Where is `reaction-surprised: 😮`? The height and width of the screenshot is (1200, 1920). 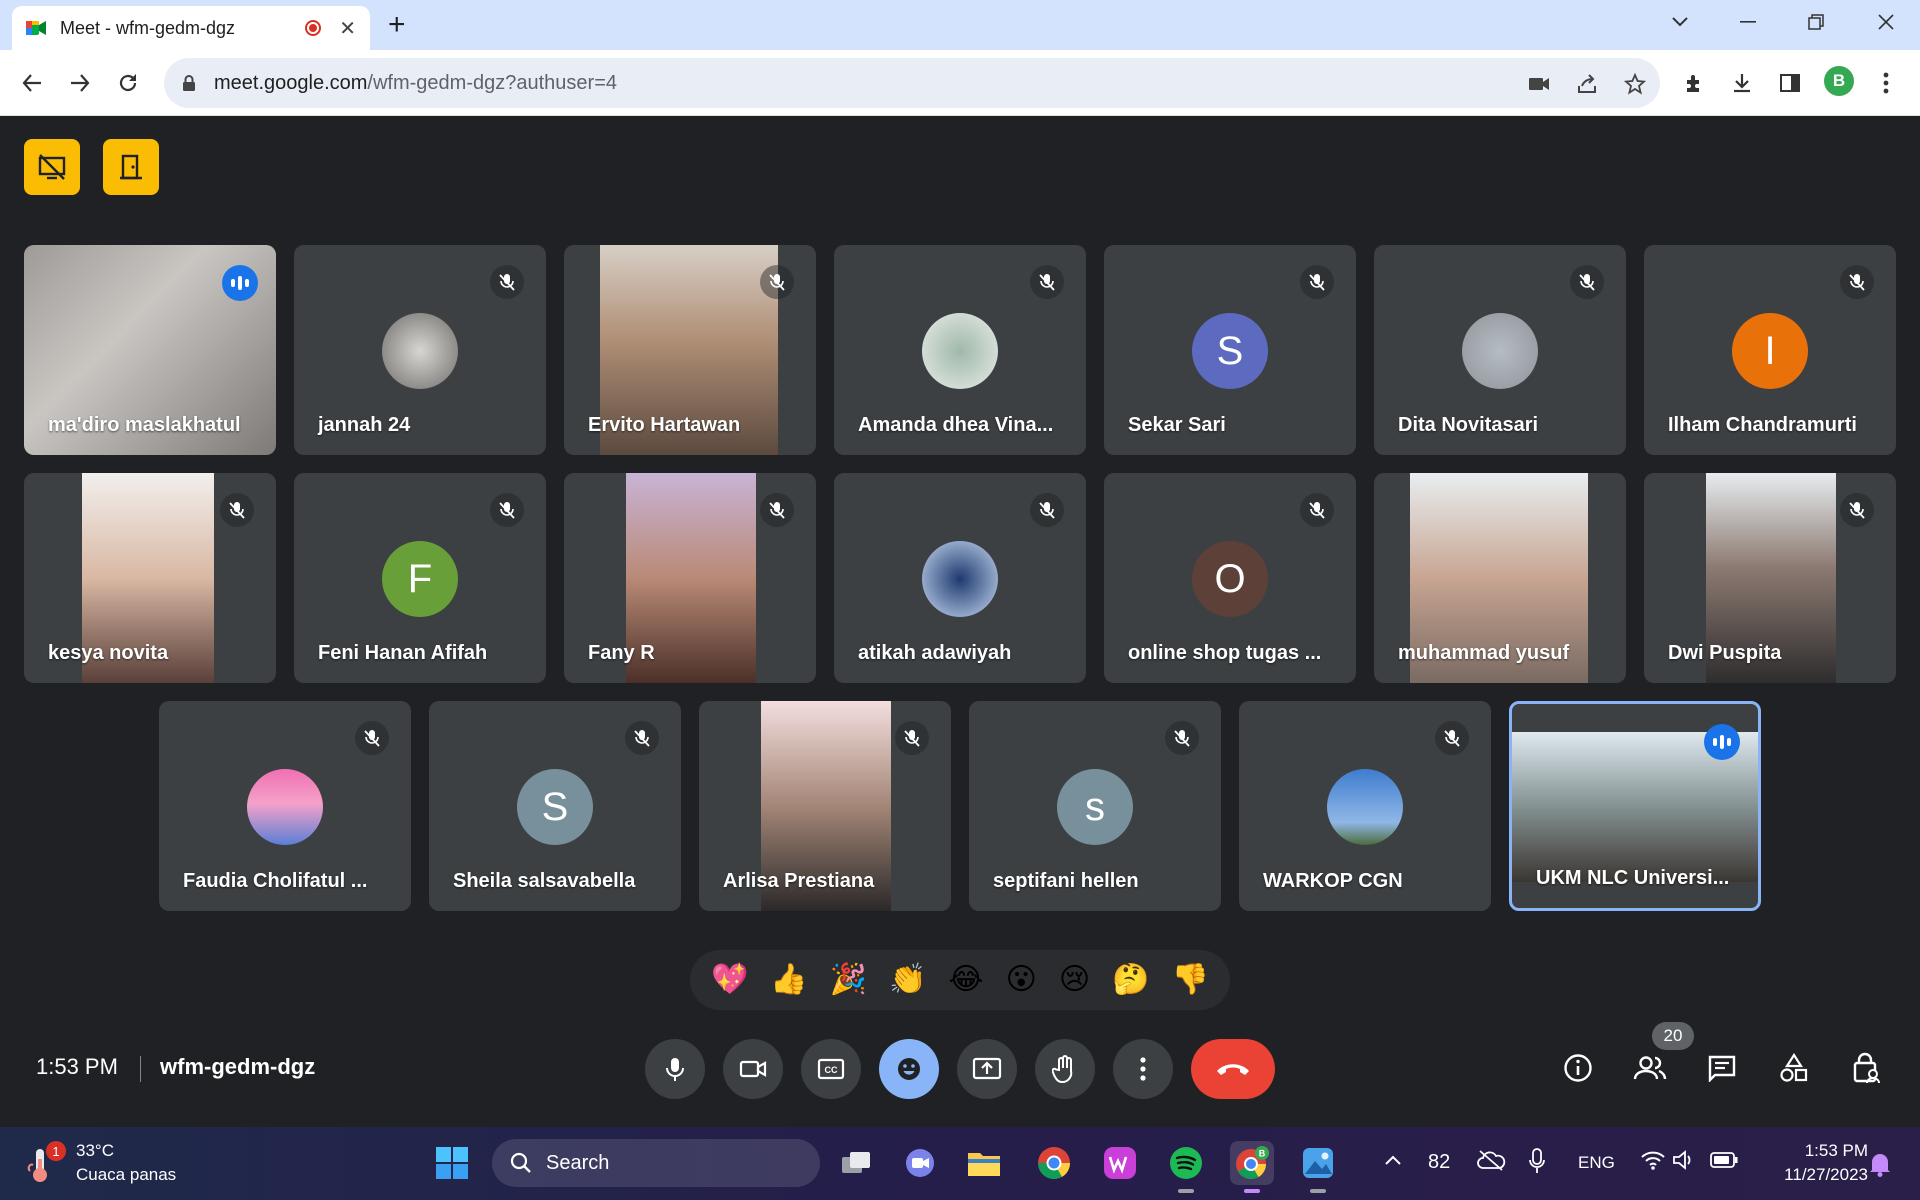 reaction-surprised: 😮 is located at coordinates (1021, 980).